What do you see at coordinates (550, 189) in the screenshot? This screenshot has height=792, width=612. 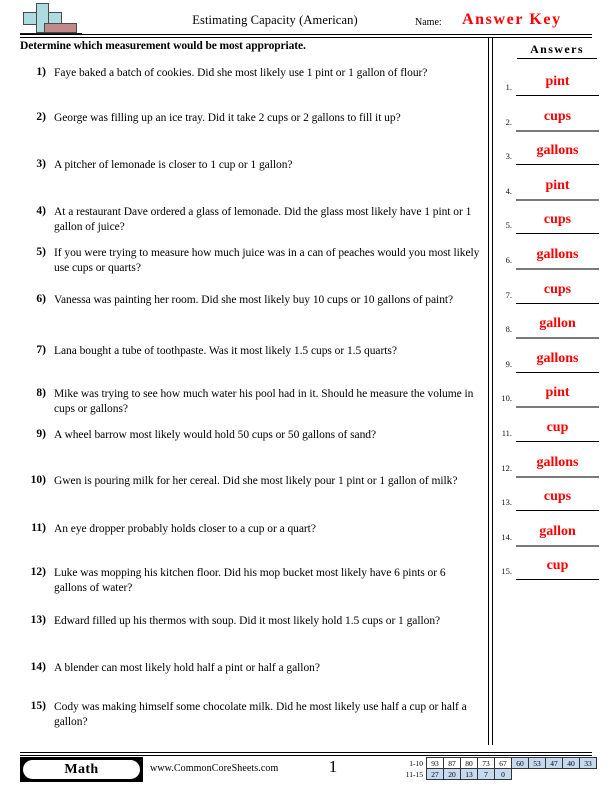 I see `answer-row: 4. pint` at bounding box center [550, 189].